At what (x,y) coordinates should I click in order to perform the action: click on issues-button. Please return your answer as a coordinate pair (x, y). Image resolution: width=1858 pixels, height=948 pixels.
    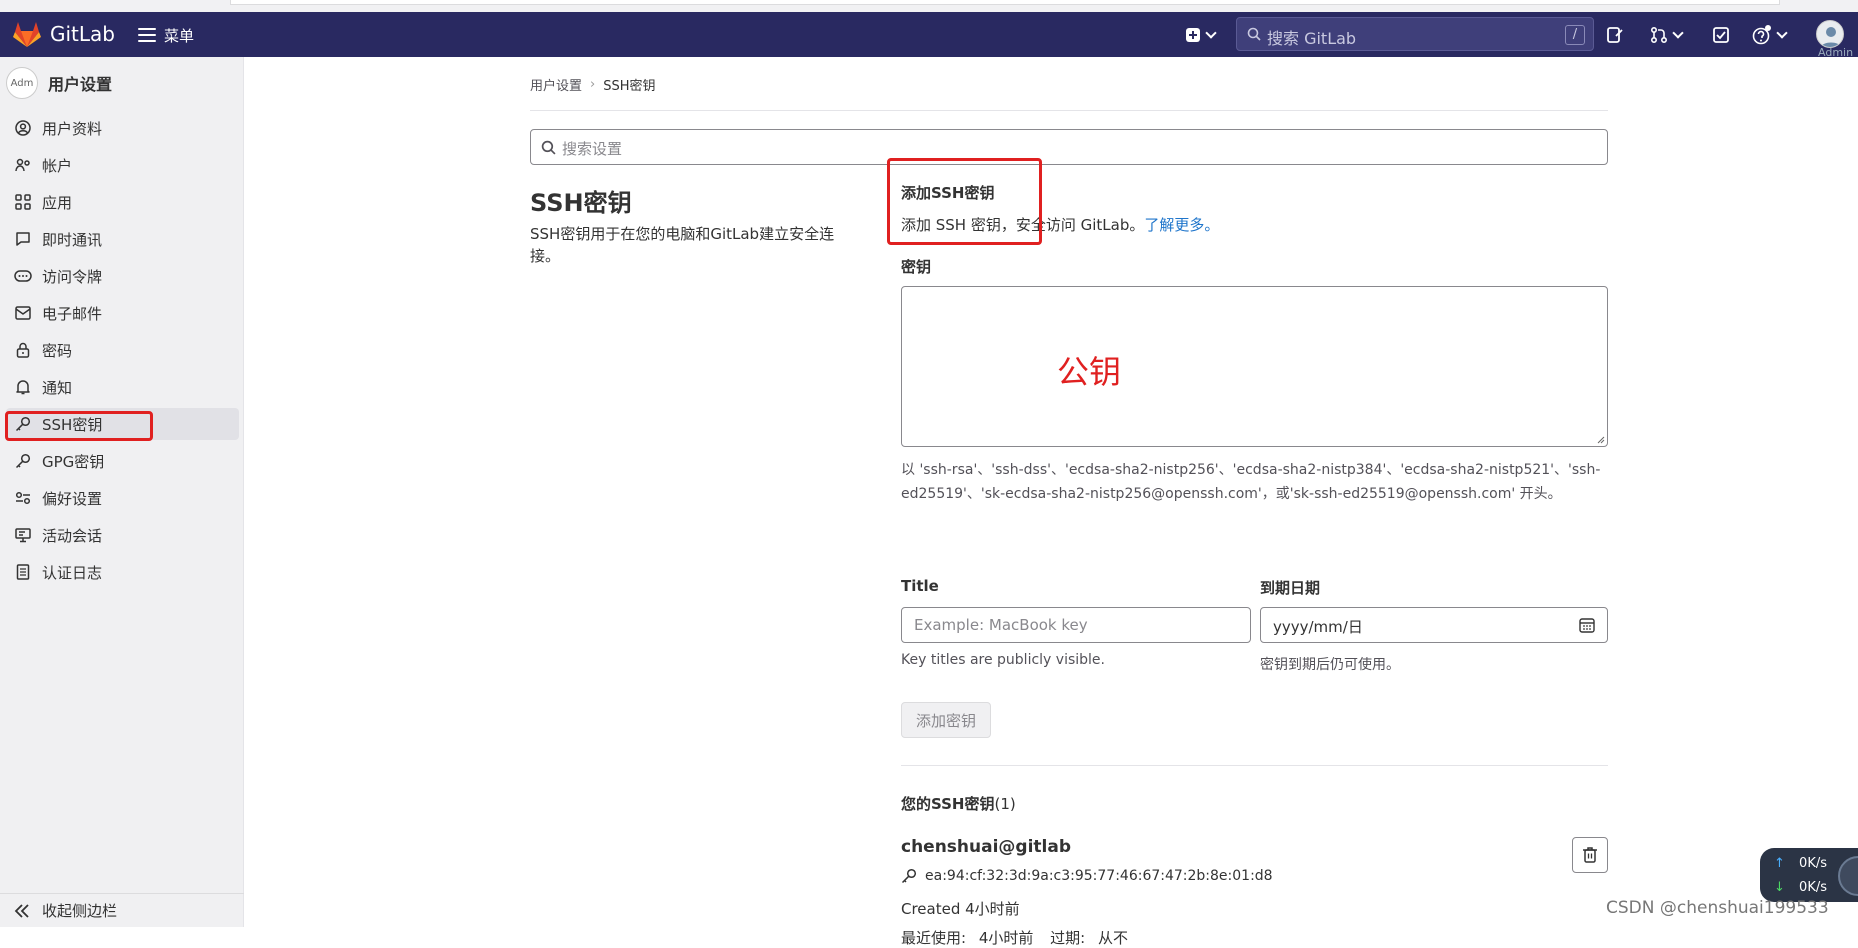
    Looking at the image, I should click on (1615, 35).